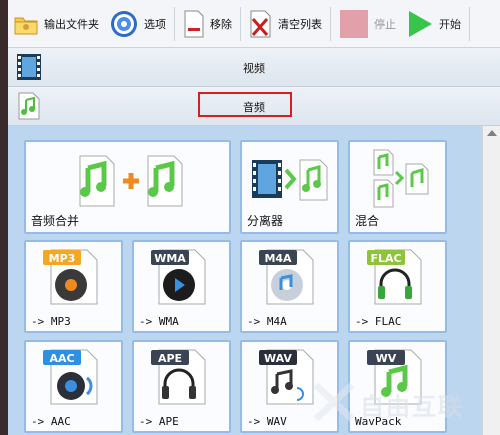  I want to click on audio-merge-tile: 音频合并, so click(127, 187).